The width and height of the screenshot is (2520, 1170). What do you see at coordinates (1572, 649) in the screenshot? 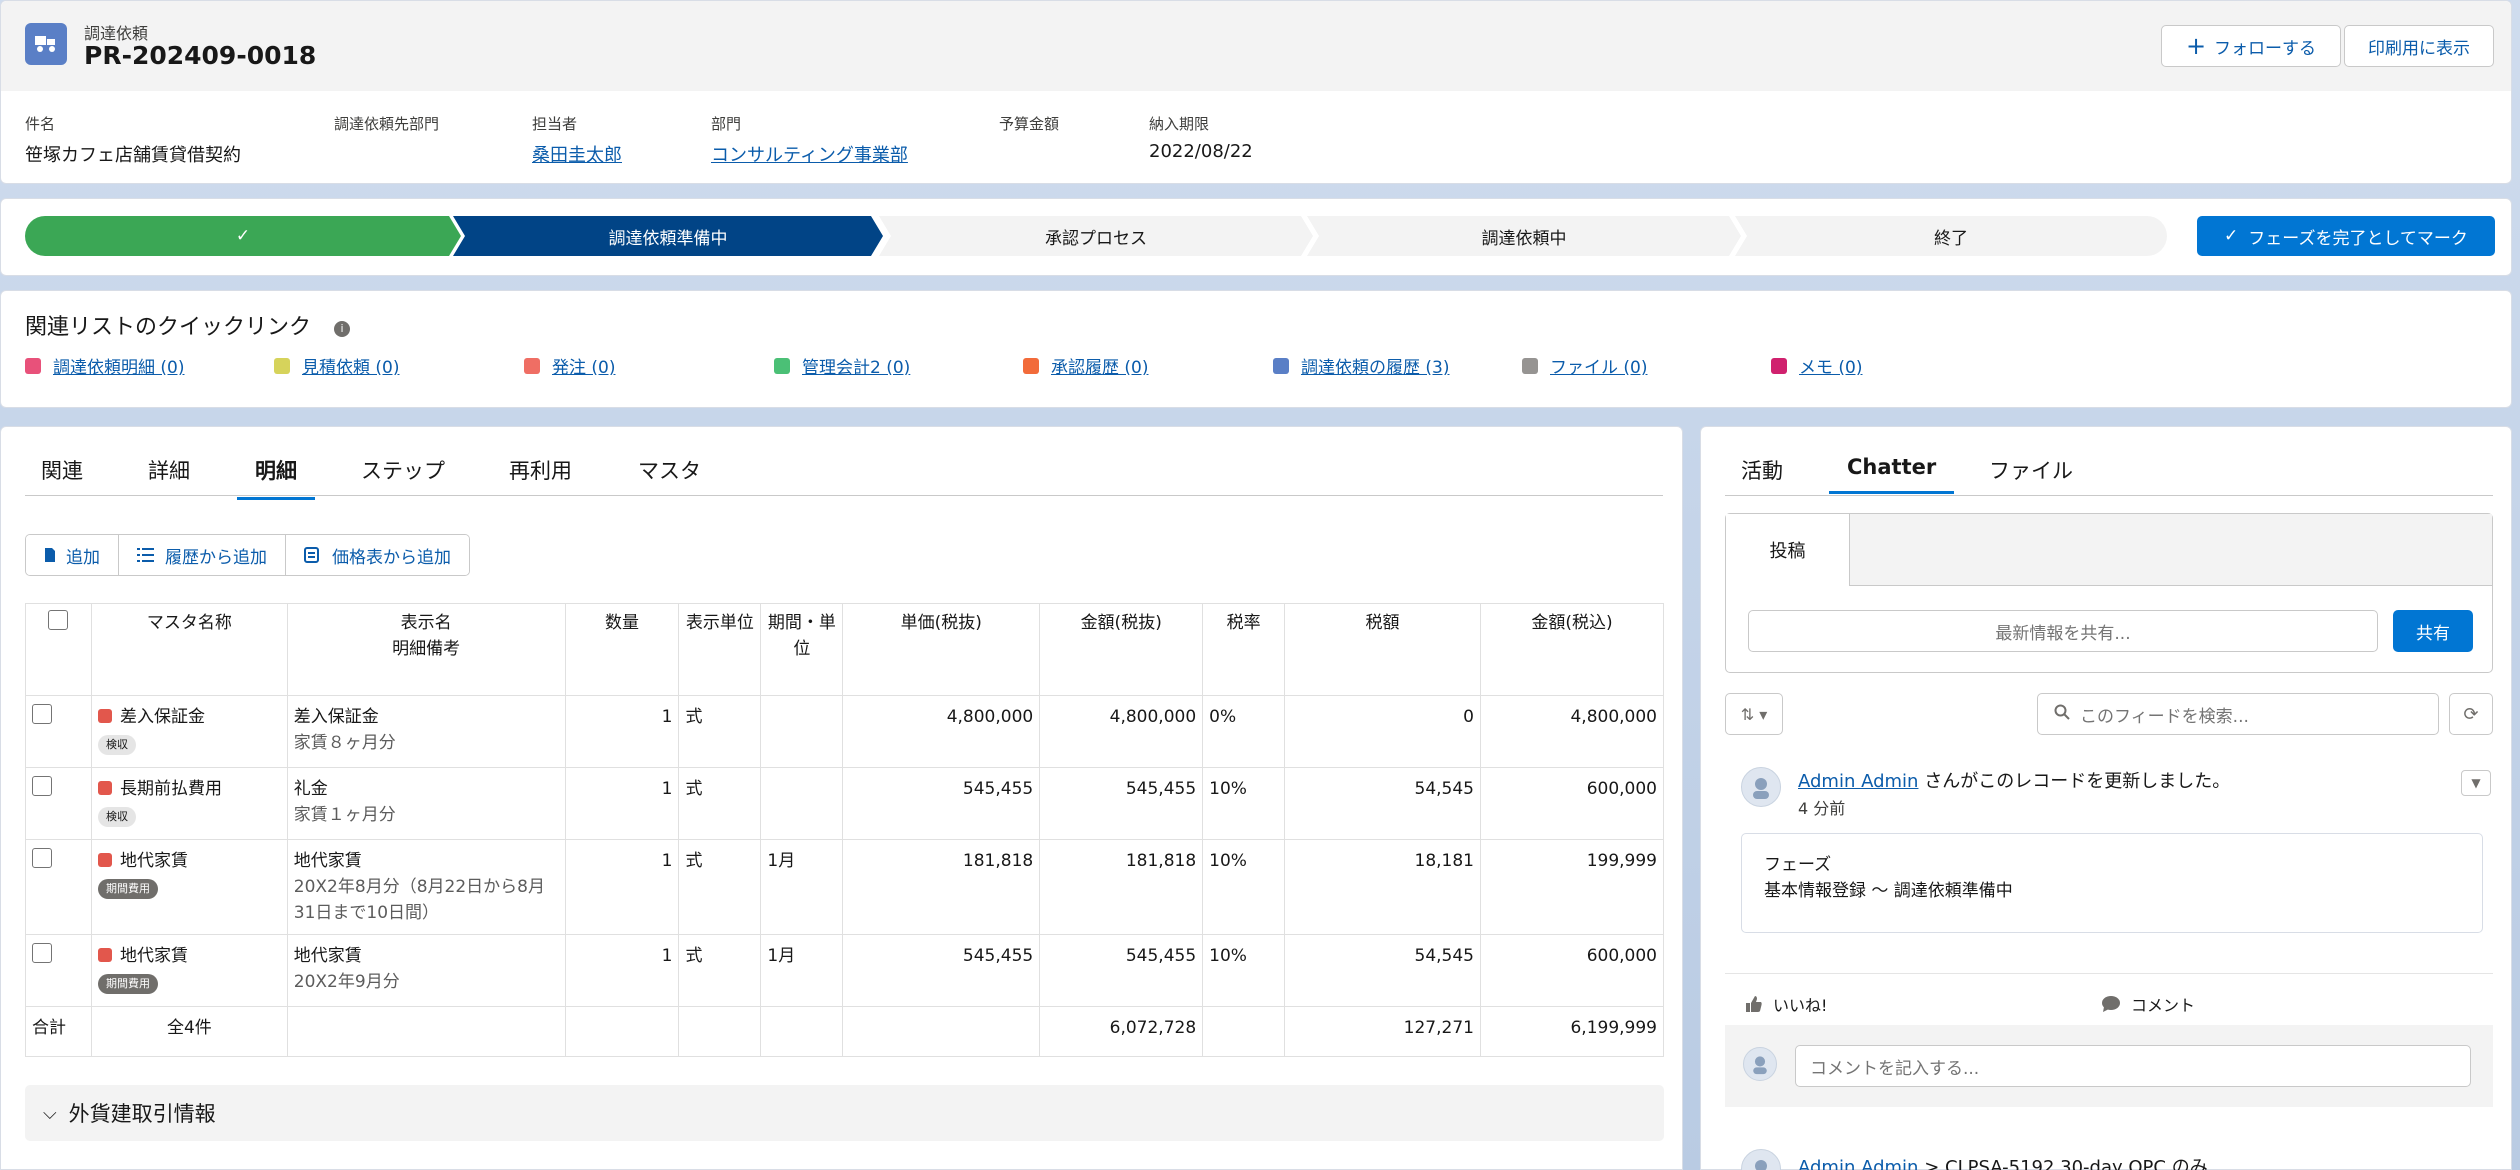
I see `col-amount-incl: 金額(税込)` at bounding box center [1572, 649].